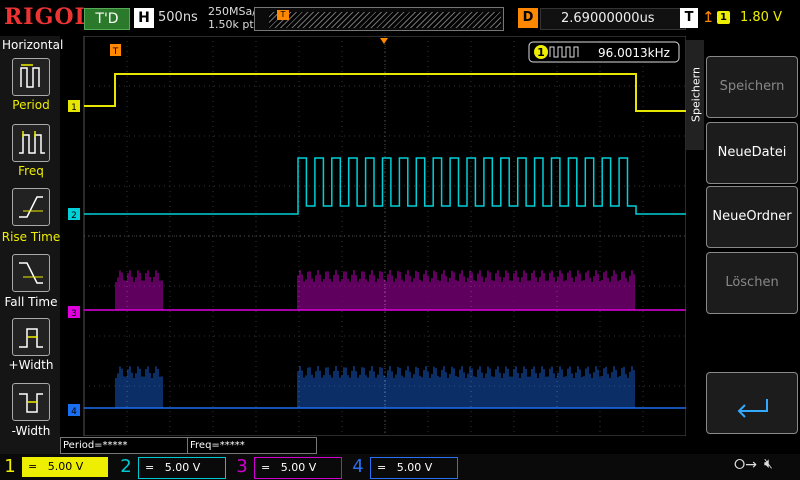 Image resolution: width=800 pixels, height=480 pixels. What do you see at coordinates (10, 466) in the screenshot?
I see `channel-1-number: 1` at bounding box center [10, 466].